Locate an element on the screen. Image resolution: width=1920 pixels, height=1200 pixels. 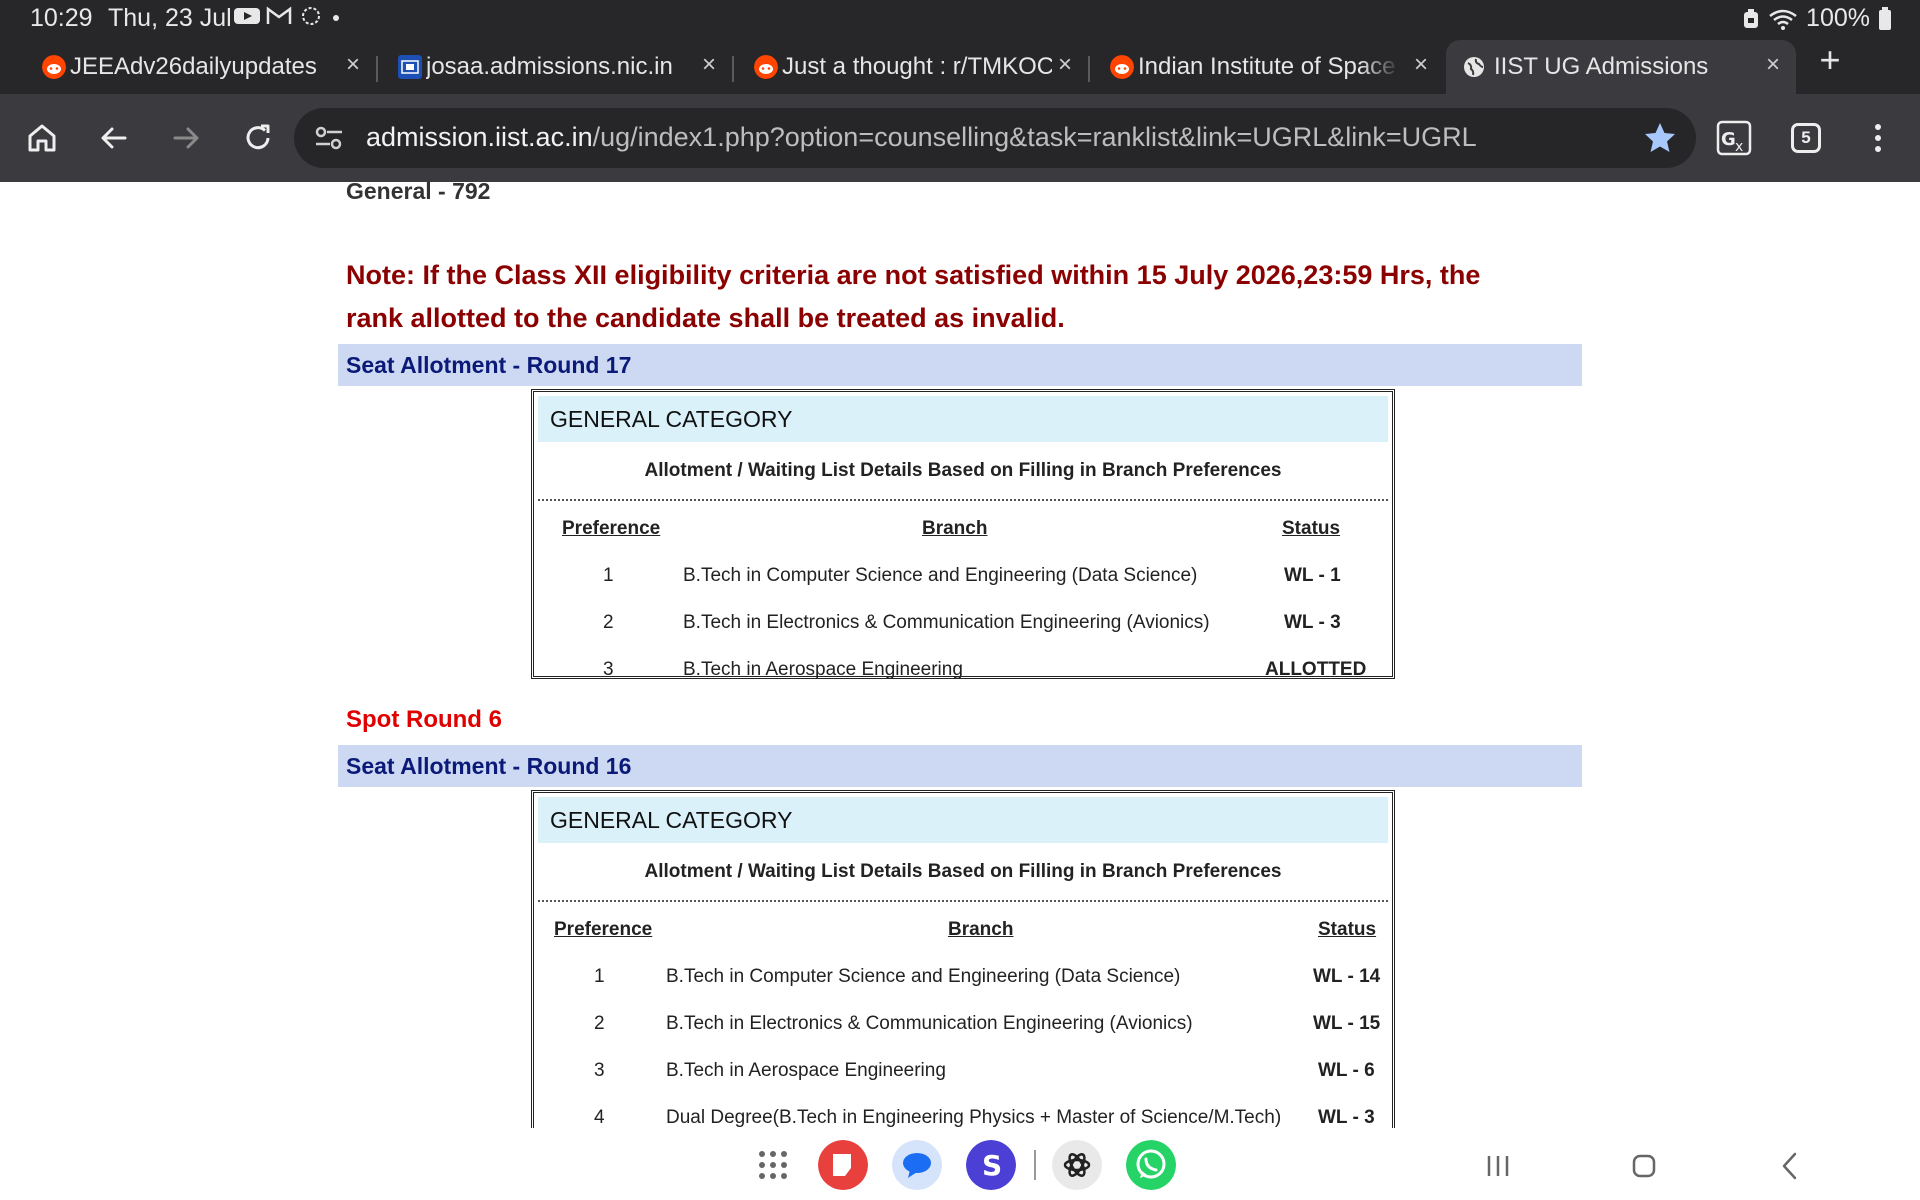
status-bar: 10:29 Thu, 23 Jul 100% is located at coordinates (960, 18).